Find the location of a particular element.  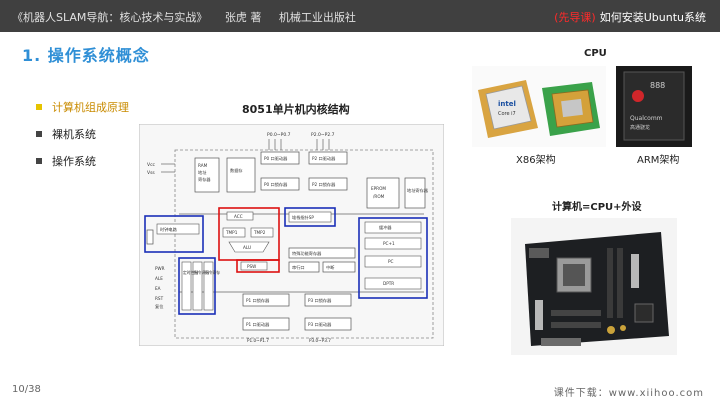

bullet-item: 裸机系统 is located at coordinates (82, 134).